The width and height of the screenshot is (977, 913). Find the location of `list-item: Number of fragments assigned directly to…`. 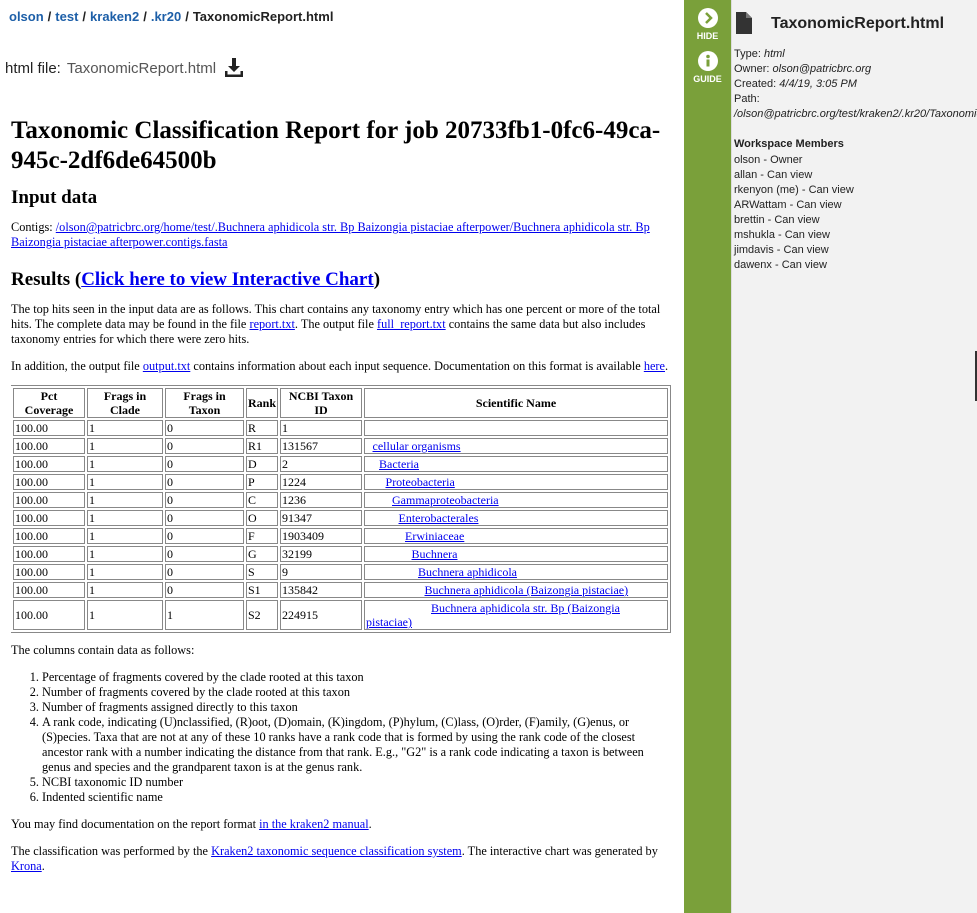

list-item: Number of fragments assigned directly to… is located at coordinates (357, 707).